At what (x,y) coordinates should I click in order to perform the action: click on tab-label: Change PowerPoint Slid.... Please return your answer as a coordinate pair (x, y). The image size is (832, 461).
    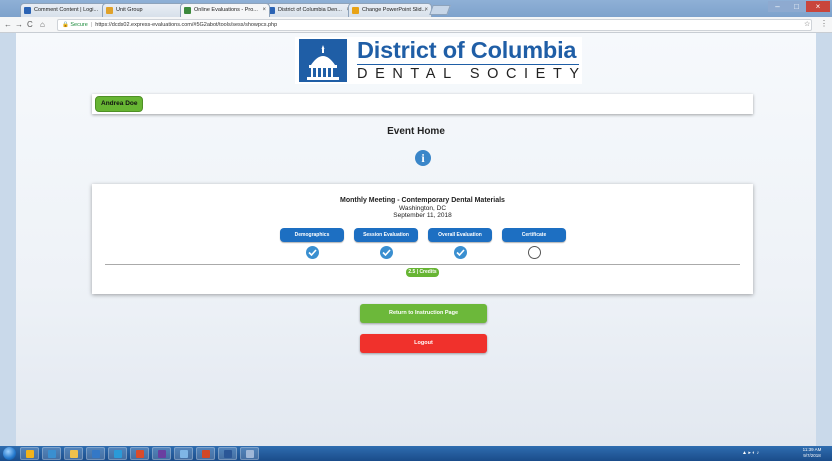
    Looking at the image, I should click on (394, 10).